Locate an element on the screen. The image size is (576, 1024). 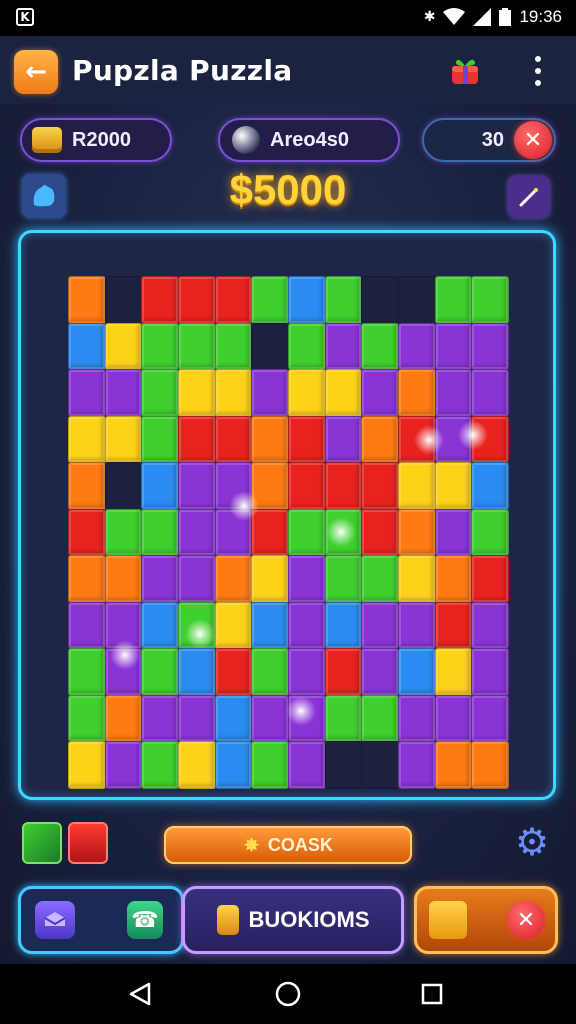
buokioms-button: BUOKIOMS is located at coordinates (293, 920).